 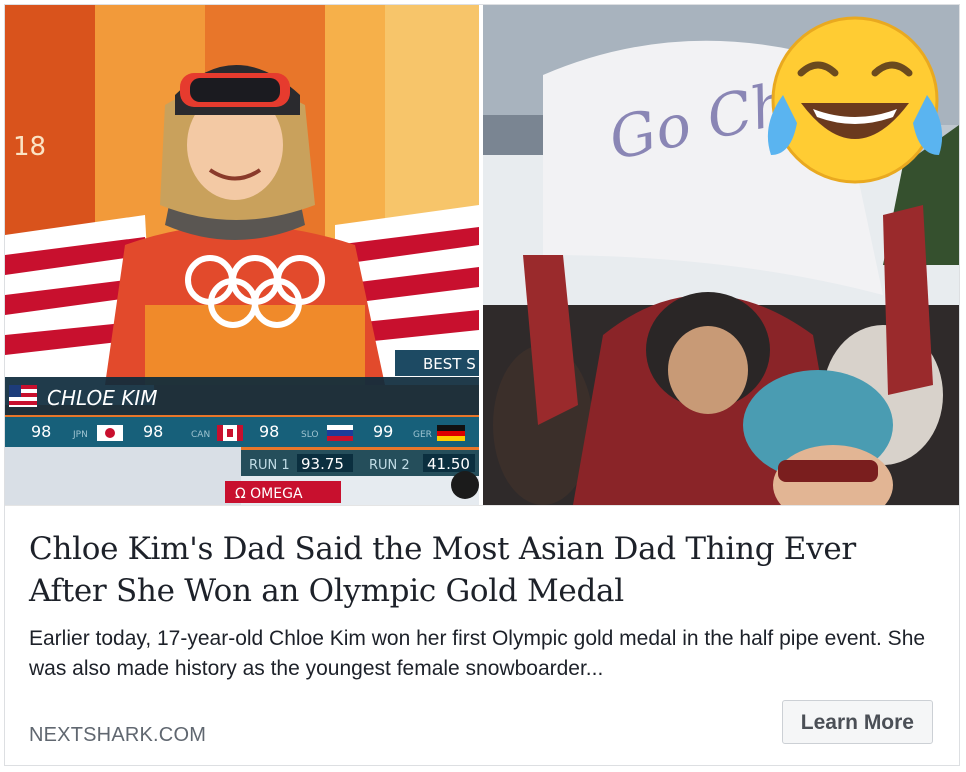 What do you see at coordinates (310, 435) in the screenshot?
I see `svg-text: SLO` at bounding box center [310, 435].